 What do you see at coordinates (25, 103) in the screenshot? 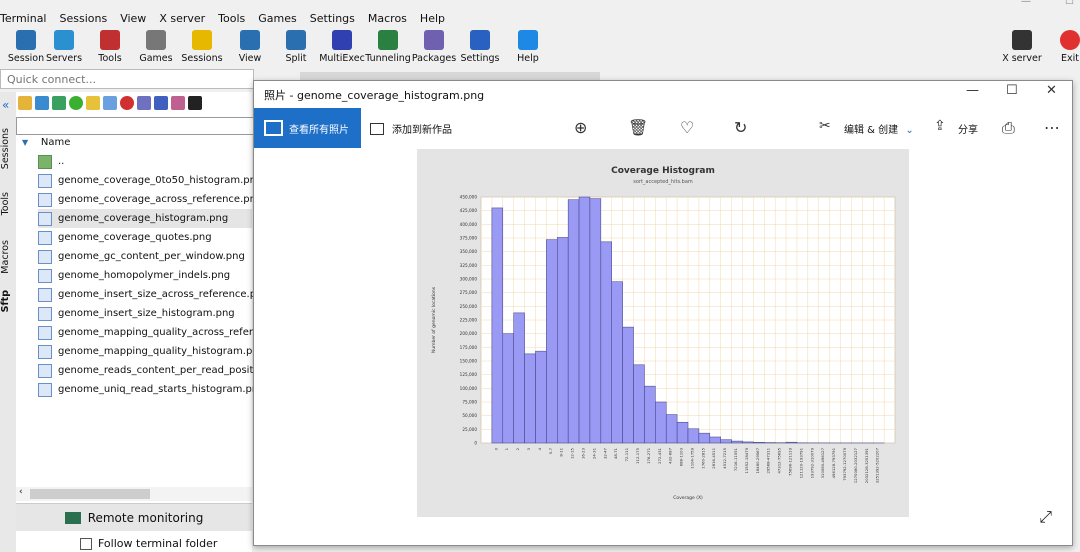
I see `folder-up-icon` at bounding box center [25, 103].